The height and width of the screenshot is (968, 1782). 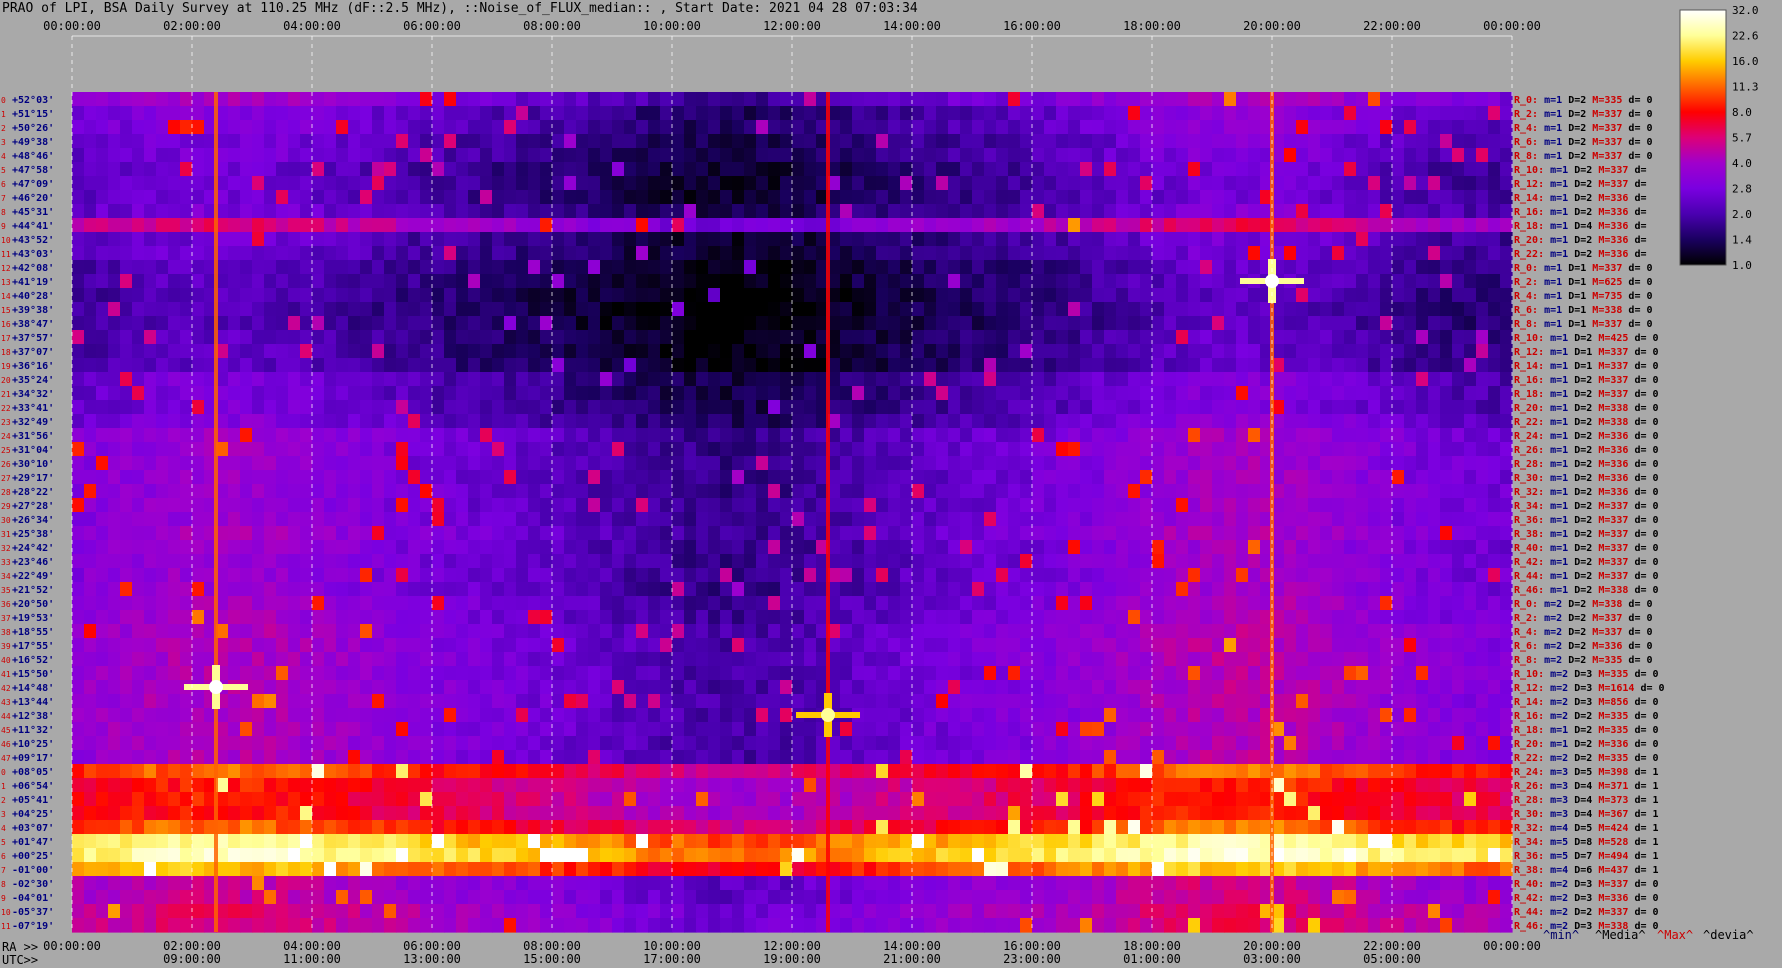 What do you see at coordinates (33, 898) in the screenshot?
I see `declination-label: -04°01'` at bounding box center [33, 898].